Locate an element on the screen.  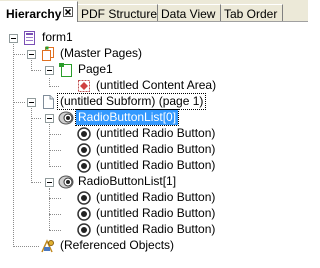
collapse-radio-list-1-toggle is located at coordinates (49, 182).